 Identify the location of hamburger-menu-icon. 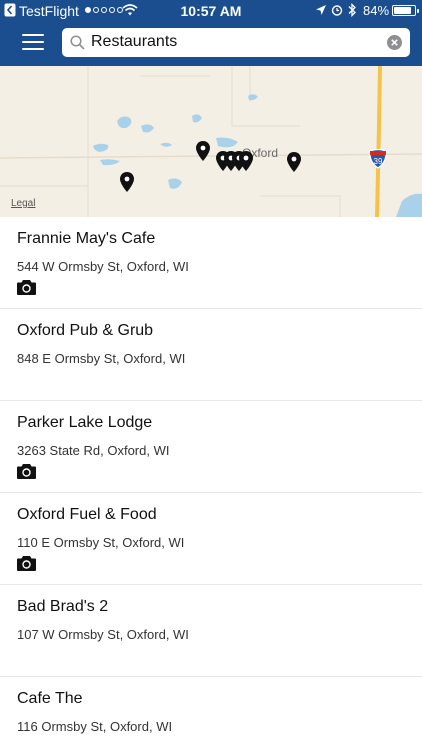
(33, 42).